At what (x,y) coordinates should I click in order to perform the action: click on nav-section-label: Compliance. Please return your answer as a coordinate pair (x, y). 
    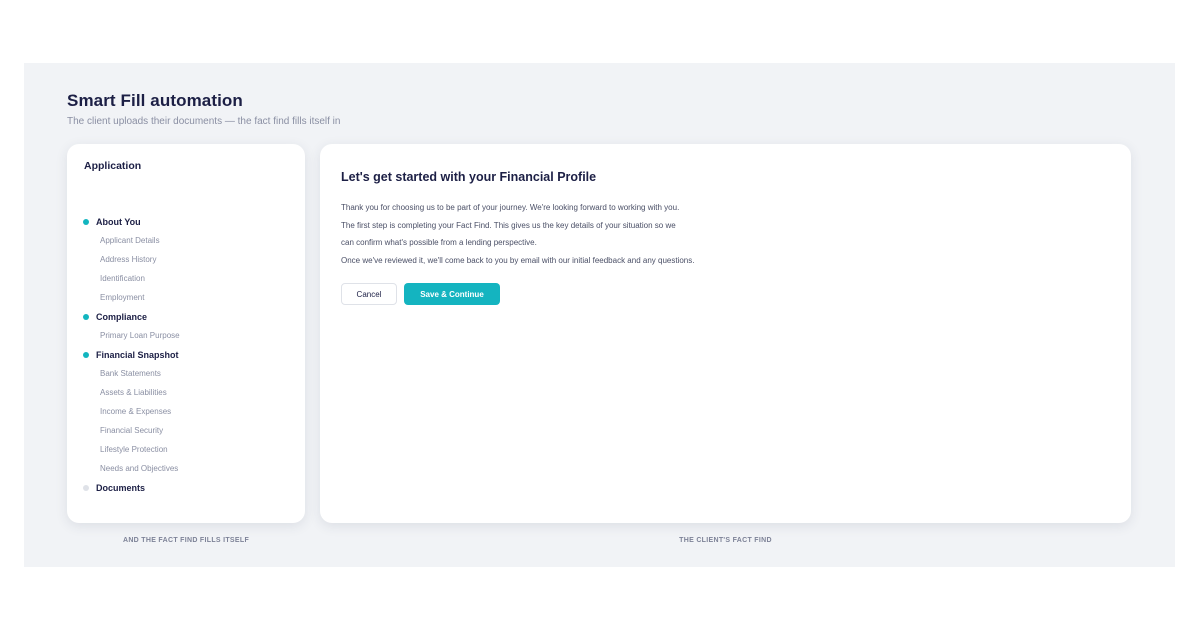
    Looking at the image, I should click on (122, 316).